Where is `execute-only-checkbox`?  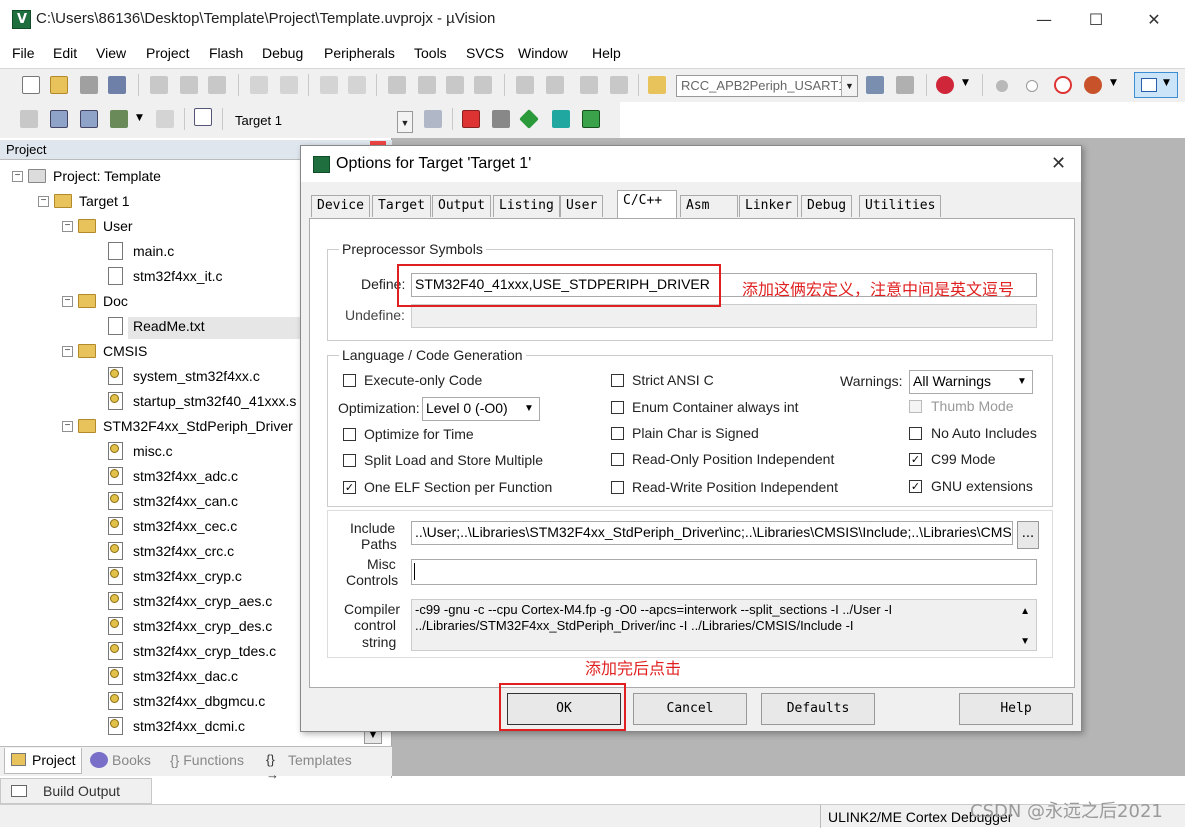
execute-only-checkbox is located at coordinates (349, 380).